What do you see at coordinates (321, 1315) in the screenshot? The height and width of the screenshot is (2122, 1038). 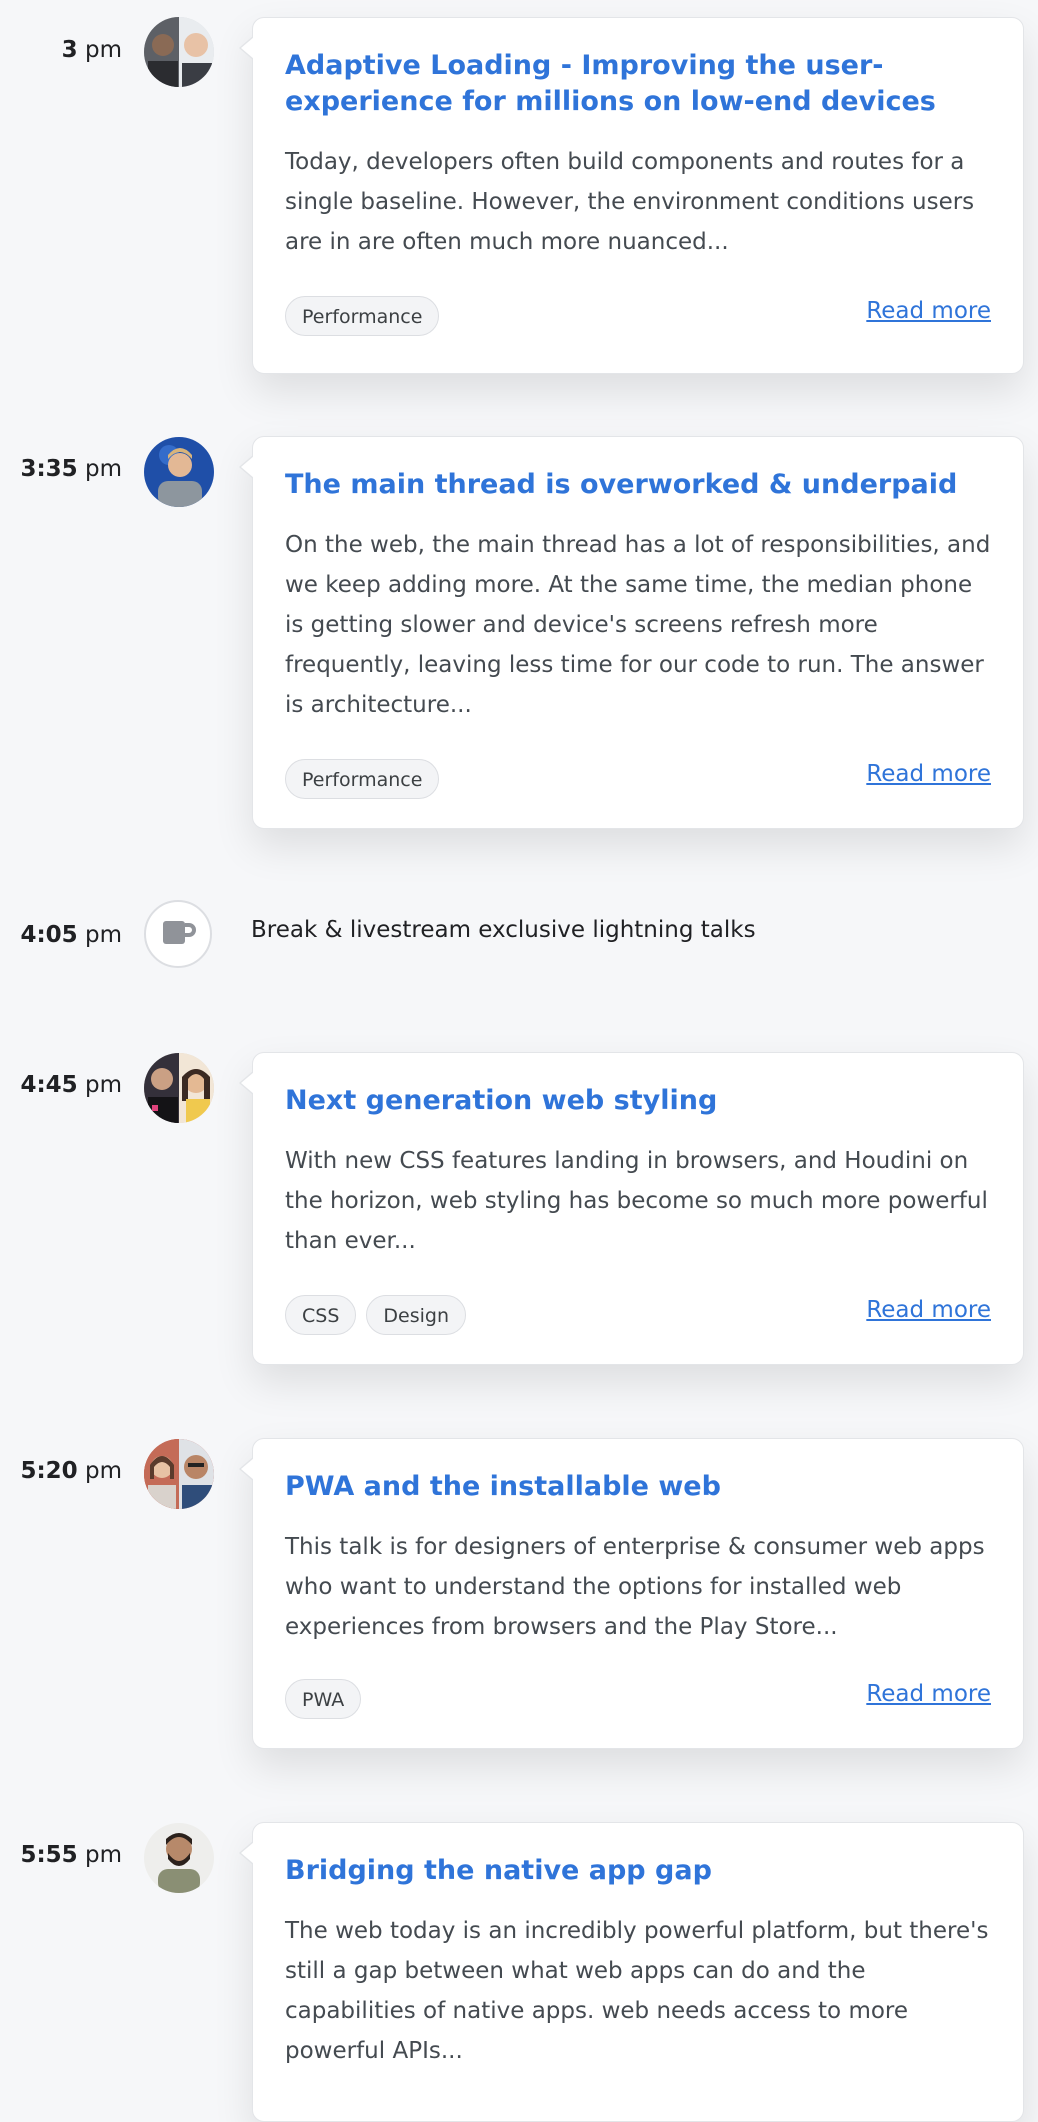 I see `tag-css: CSS` at bounding box center [321, 1315].